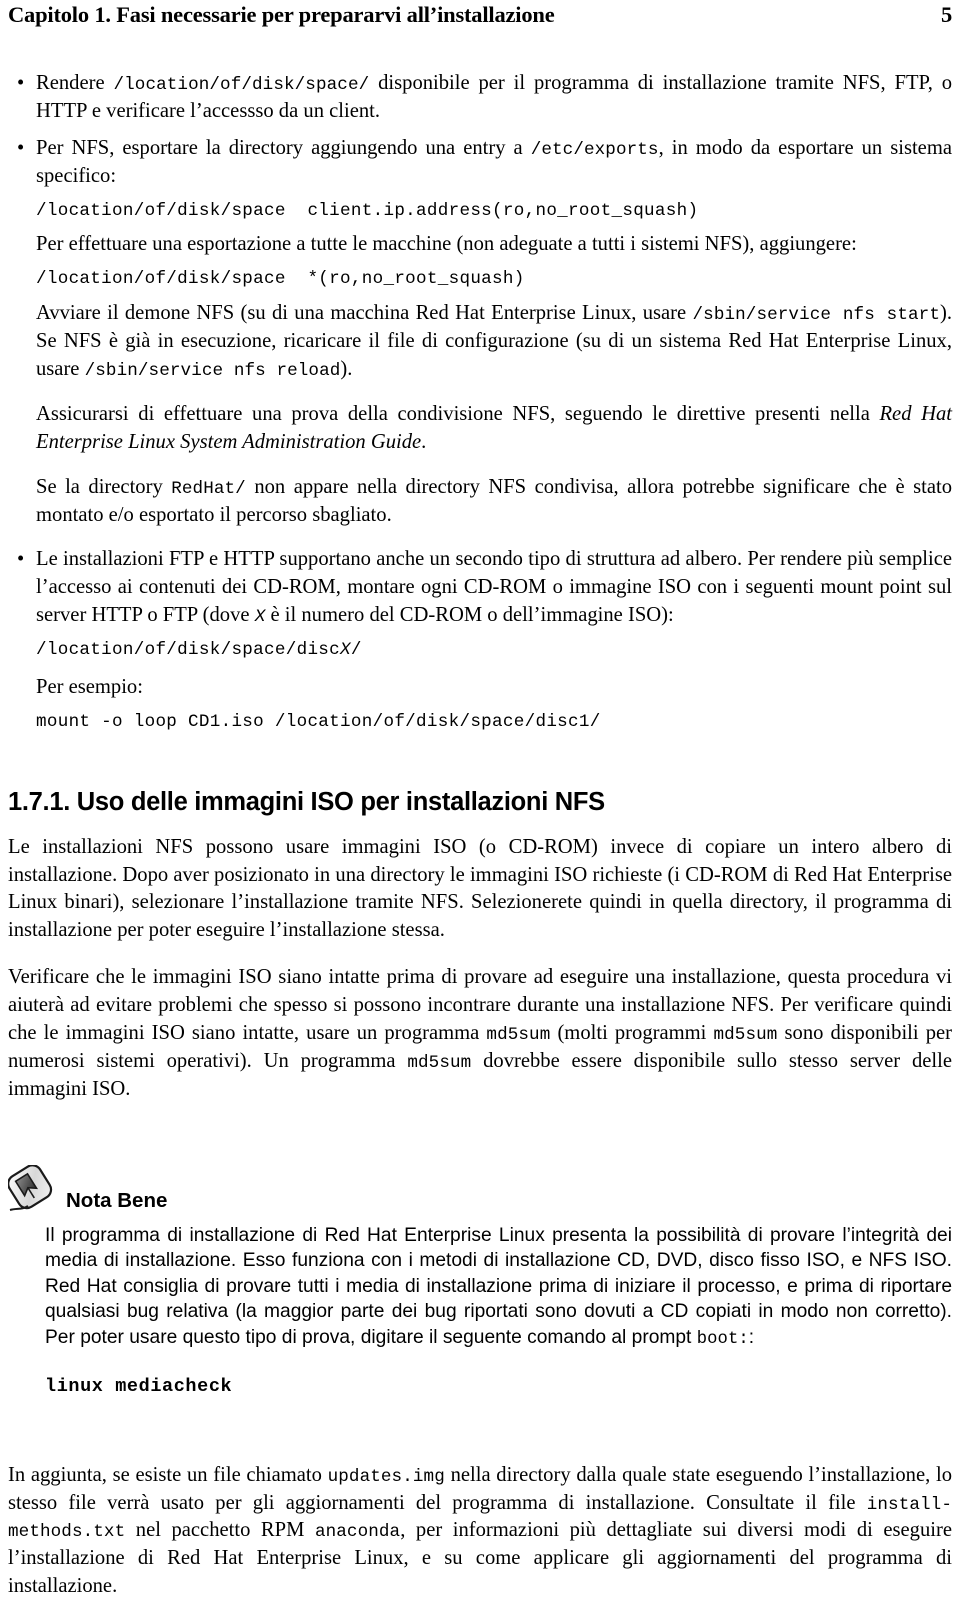 This screenshot has width=960, height=1601. I want to click on inline-code: /sbin/service nfs start, so click(816, 315).